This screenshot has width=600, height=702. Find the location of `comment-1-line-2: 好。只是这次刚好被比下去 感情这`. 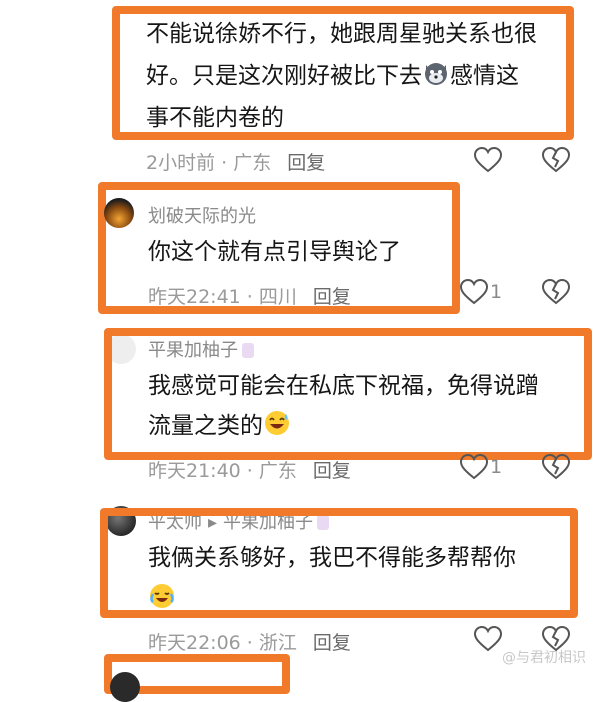

comment-1-line-2: 好。只是这次刚好被比下去 感情这 is located at coordinates (332, 76).